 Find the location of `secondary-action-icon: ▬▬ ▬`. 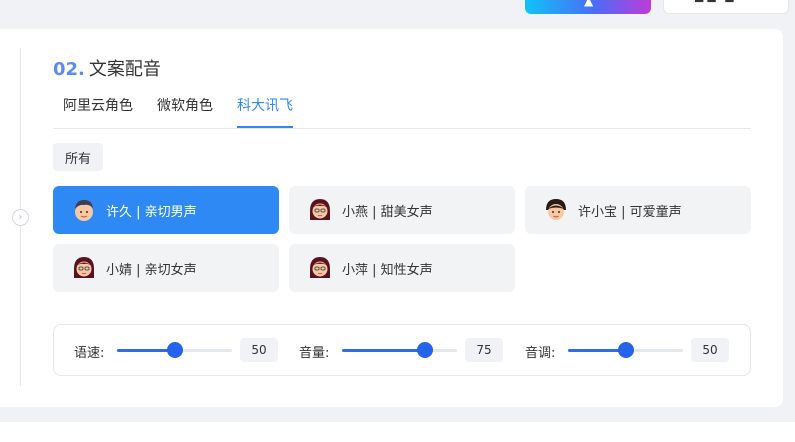

secondary-action-icon: ▬▬ ▬ is located at coordinates (715, 3).